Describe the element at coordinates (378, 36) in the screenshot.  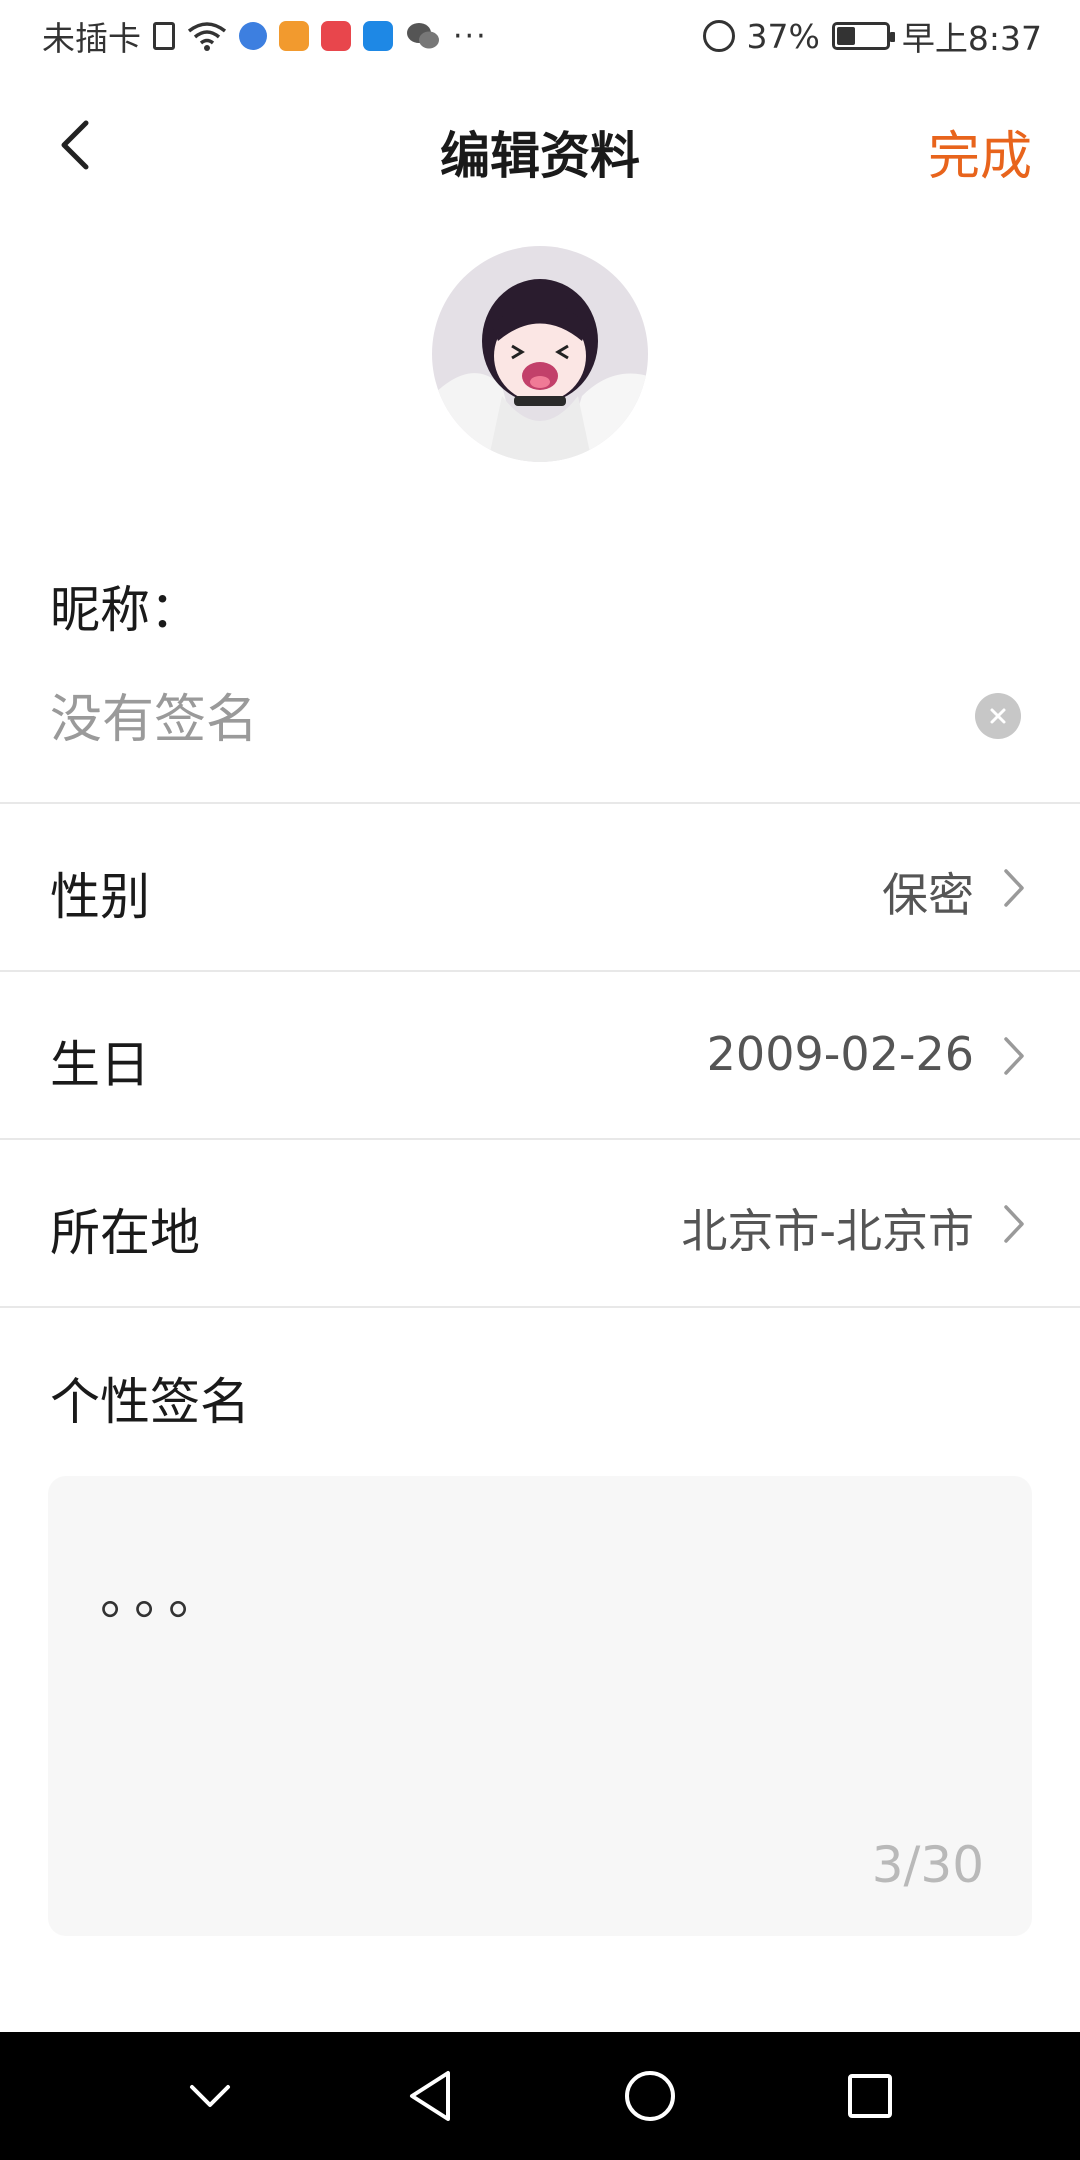
I see `blue-app-icon` at that location.